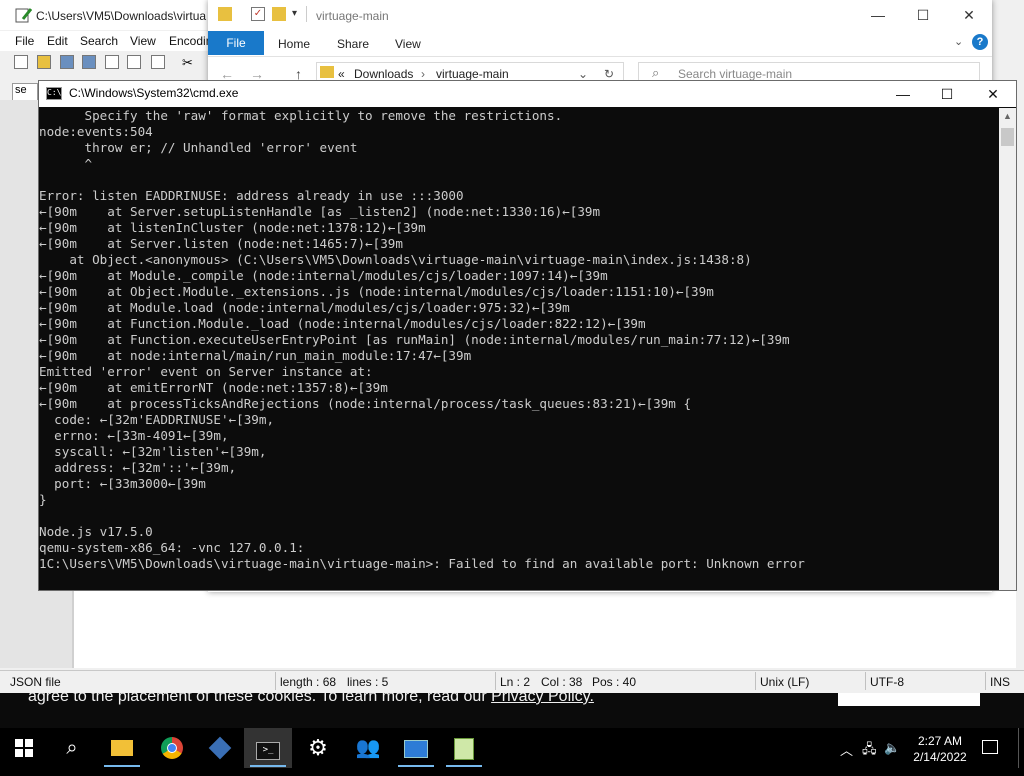 The image size is (1024, 776). Describe the element at coordinates (614, 682) in the screenshot. I see `status-pos: Pos : 40` at that location.